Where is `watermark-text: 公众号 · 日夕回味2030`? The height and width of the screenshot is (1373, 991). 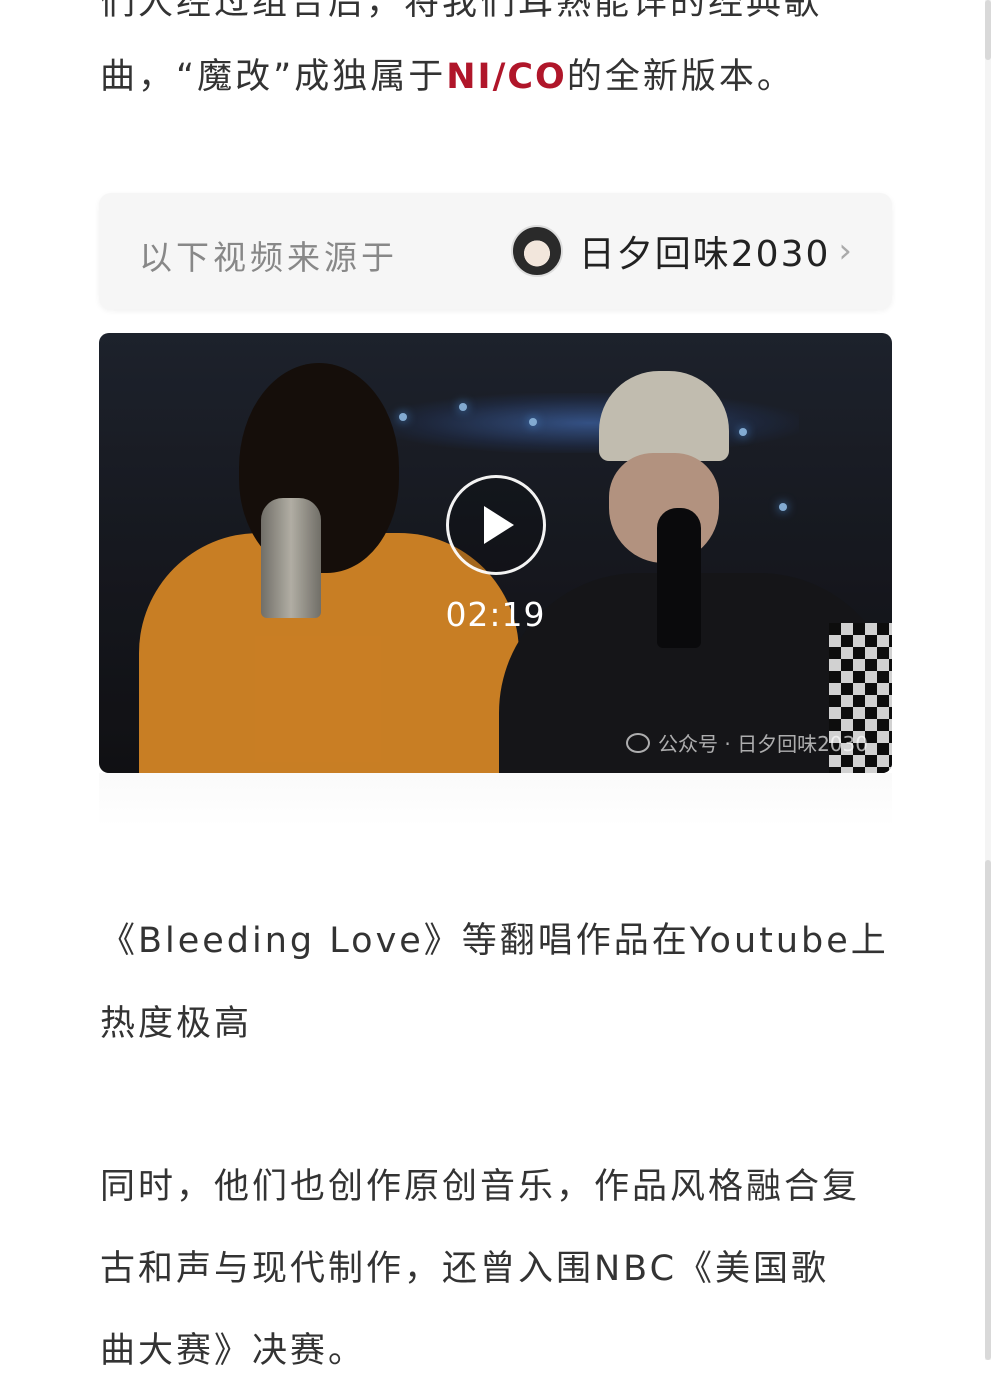
watermark-text: 公众号 · 日夕回味2030 is located at coordinates (763, 744).